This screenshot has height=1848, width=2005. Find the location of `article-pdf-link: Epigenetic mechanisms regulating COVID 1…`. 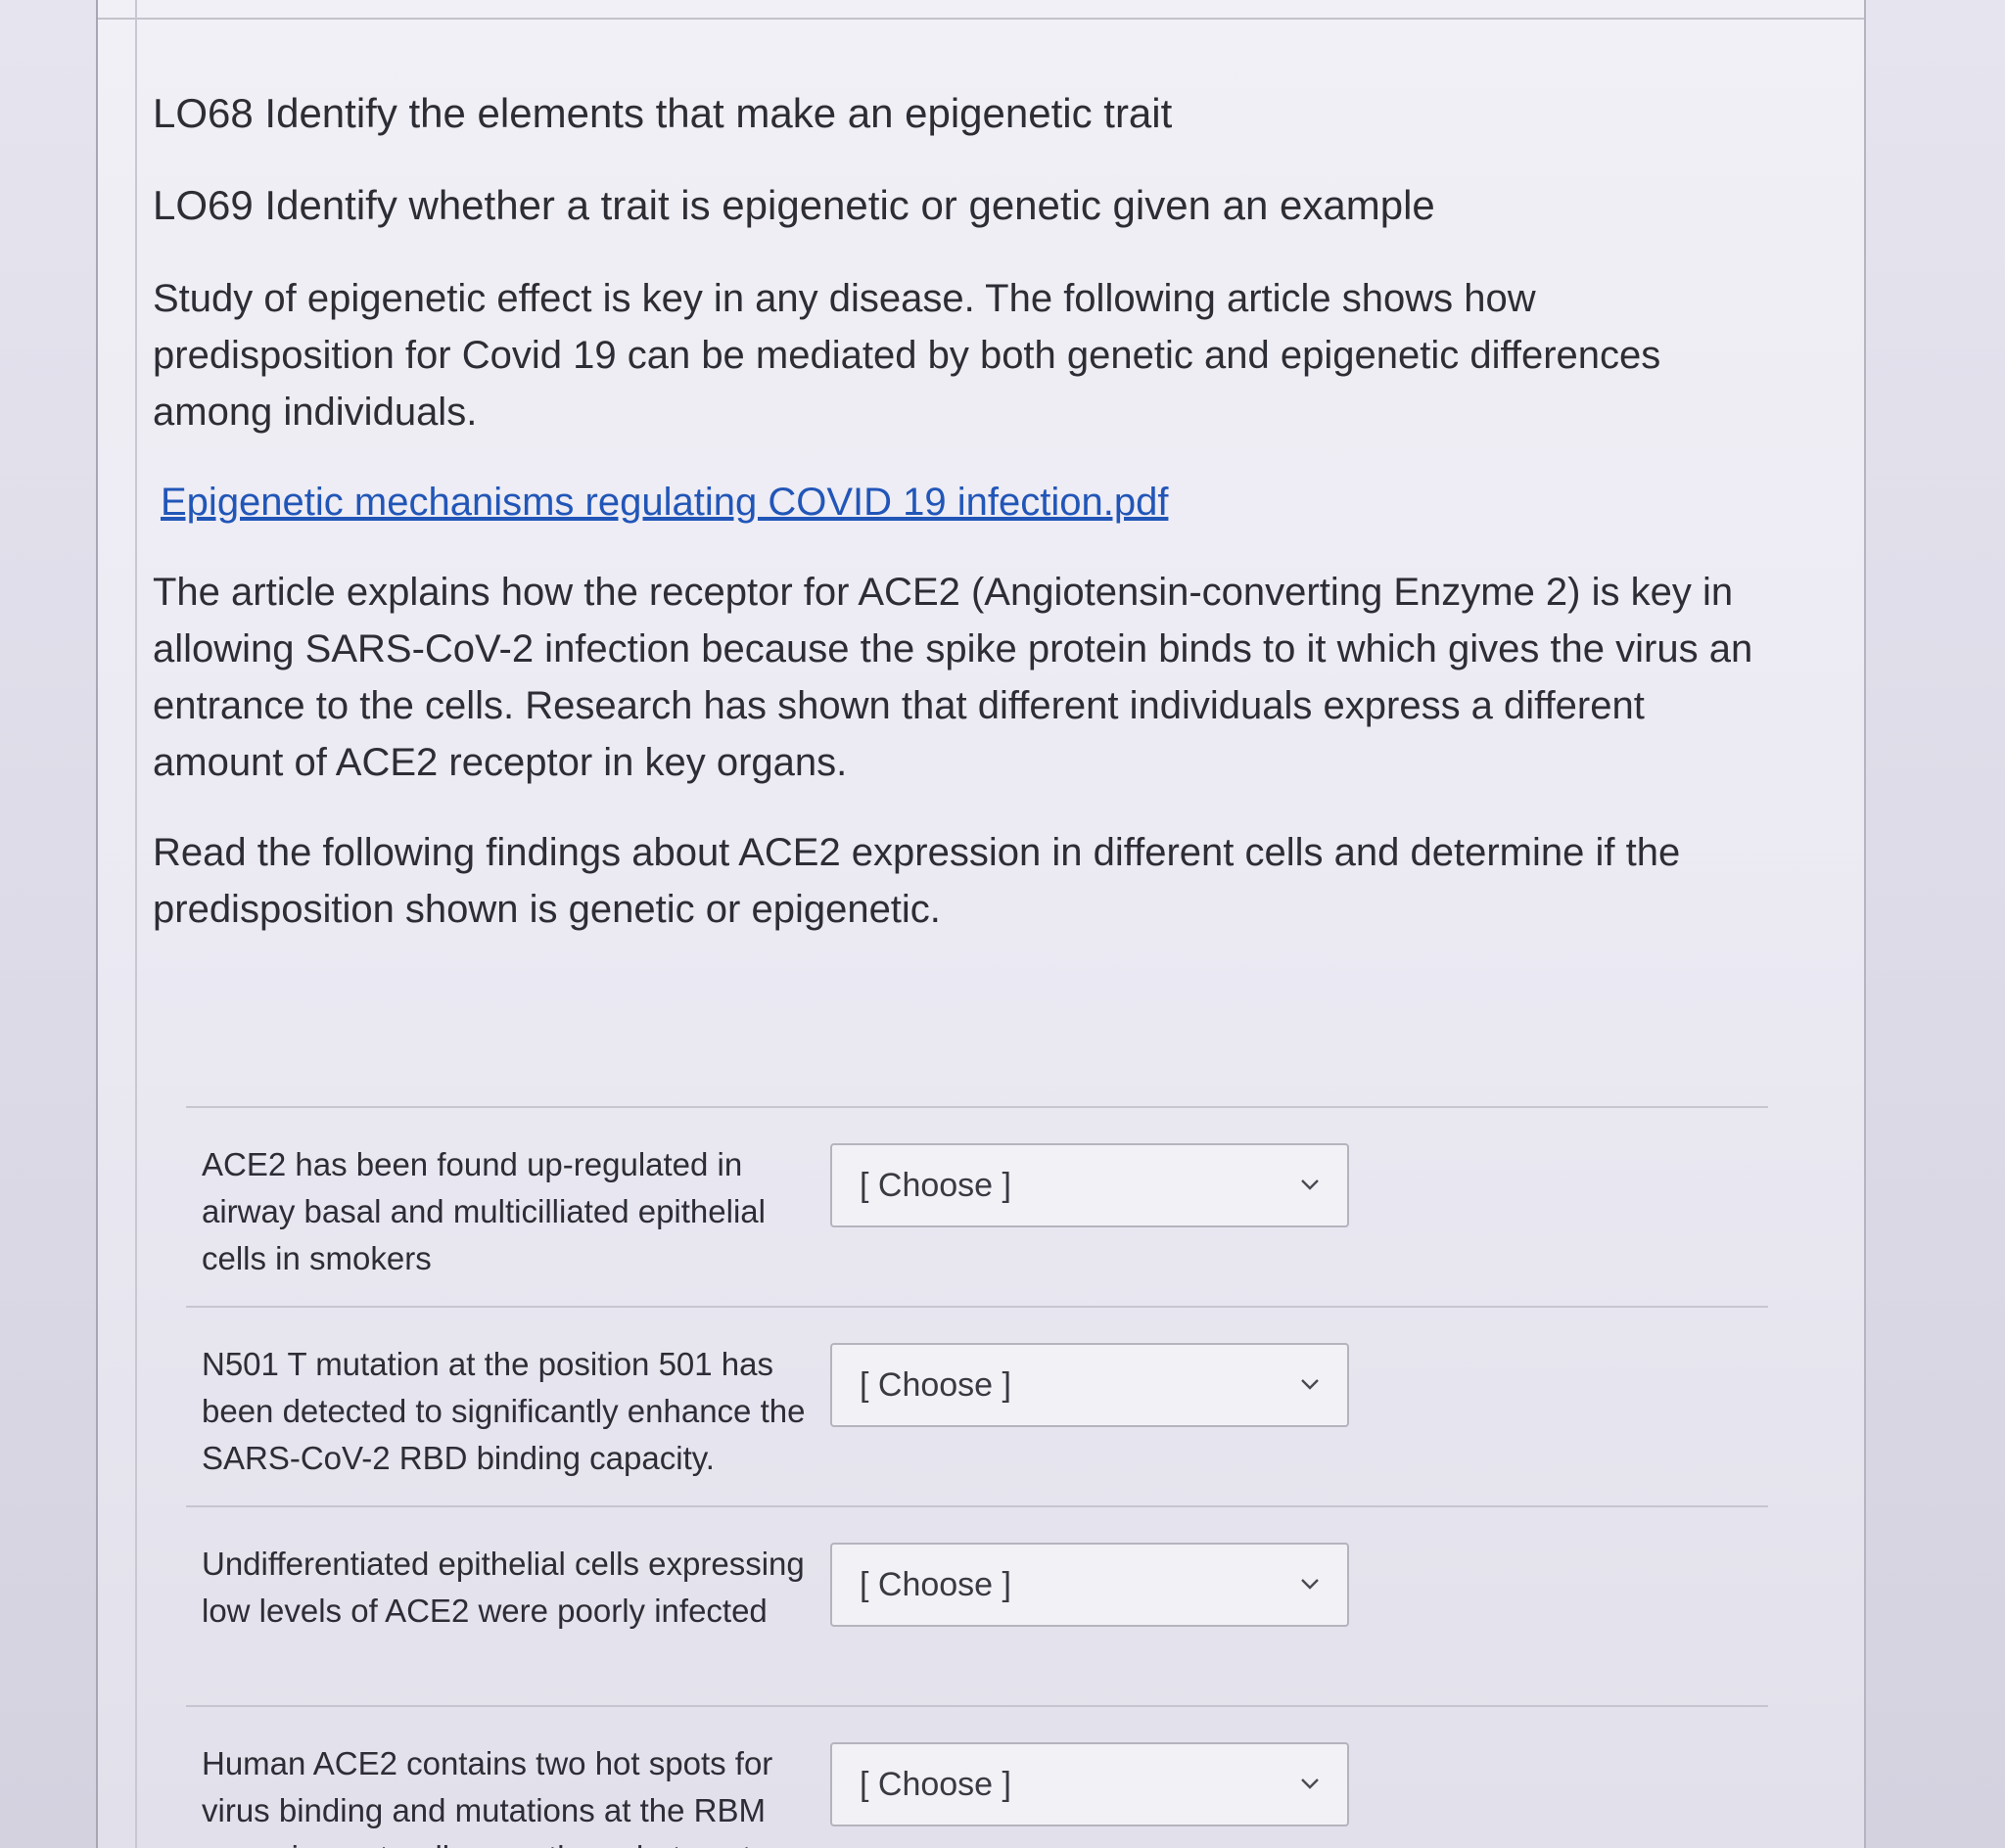

article-pdf-link: Epigenetic mechanisms regulating COVID 1… is located at coordinates (664, 502).